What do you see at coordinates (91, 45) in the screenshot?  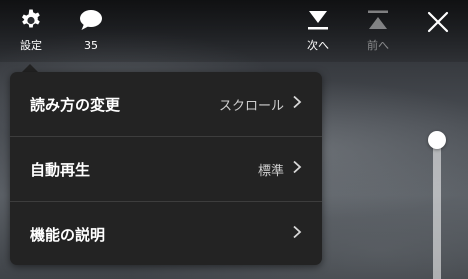 I see `comments-count: 35` at bounding box center [91, 45].